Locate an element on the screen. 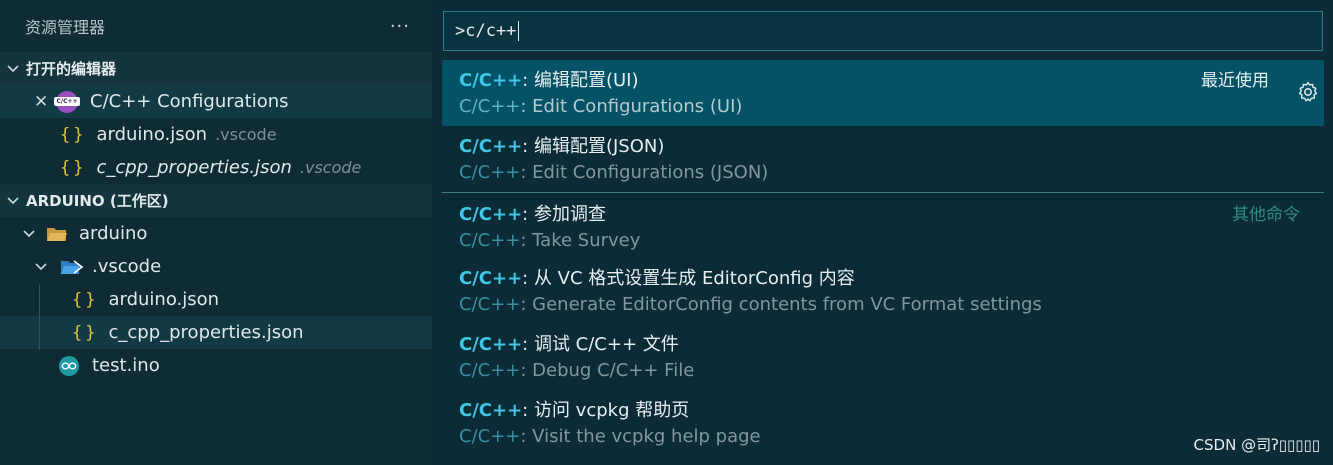 The height and width of the screenshot is (465, 1333). explorer-header: 资源管理器 ··· is located at coordinates (216, 26).